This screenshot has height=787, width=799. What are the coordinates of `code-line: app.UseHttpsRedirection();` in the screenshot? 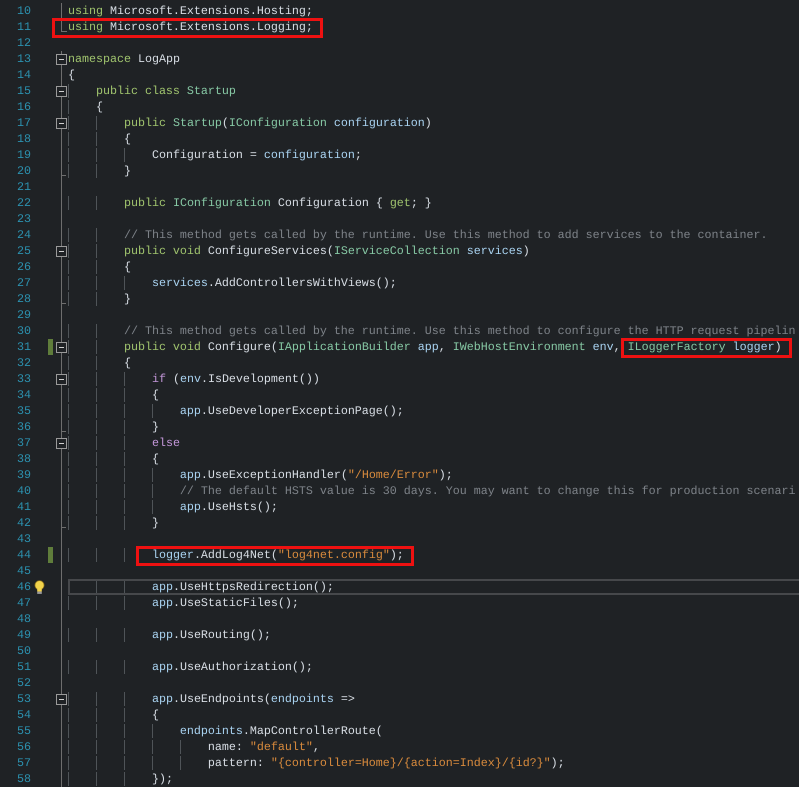 It's located at (201, 587).